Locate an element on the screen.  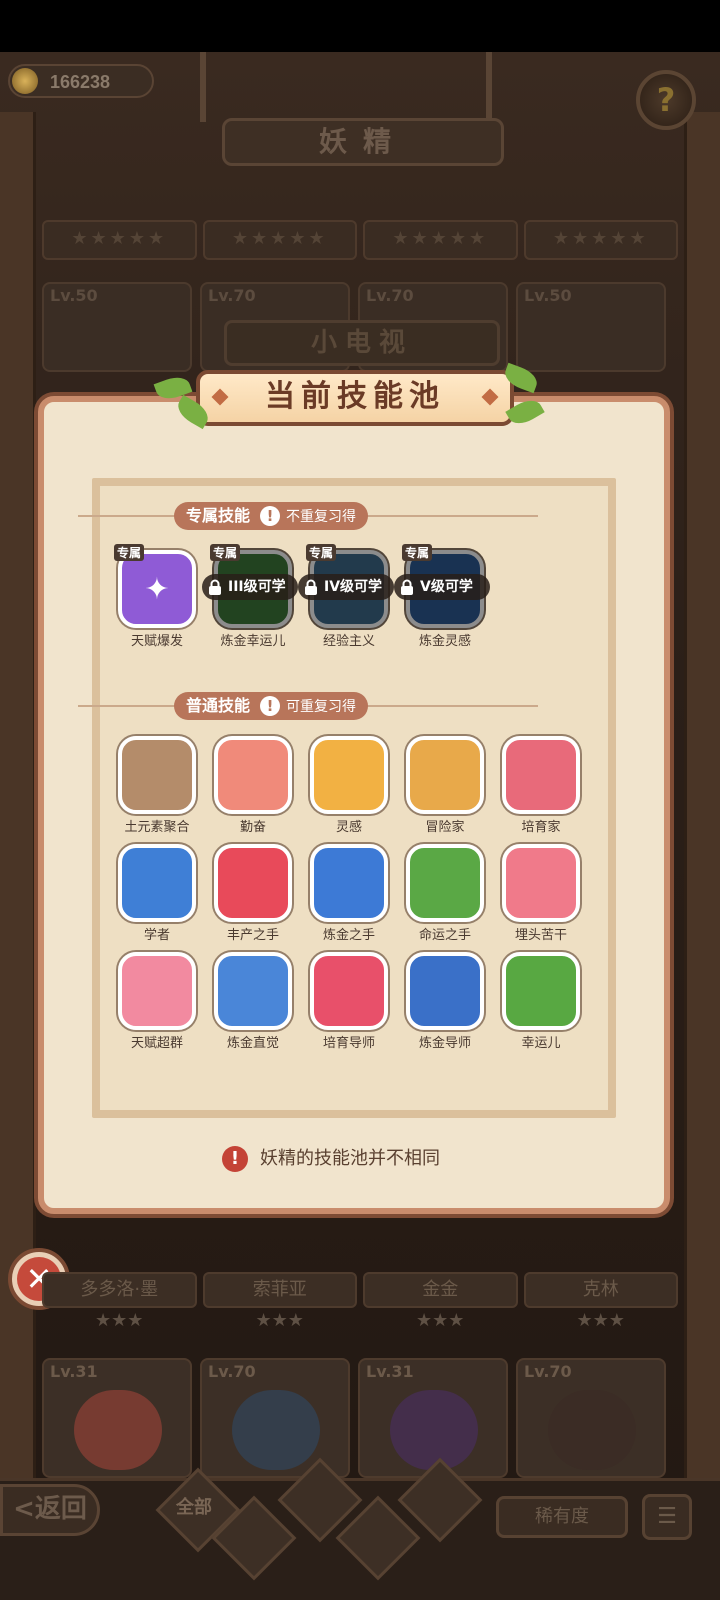
lock-text: III级可学 is located at coordinates (257, 587).